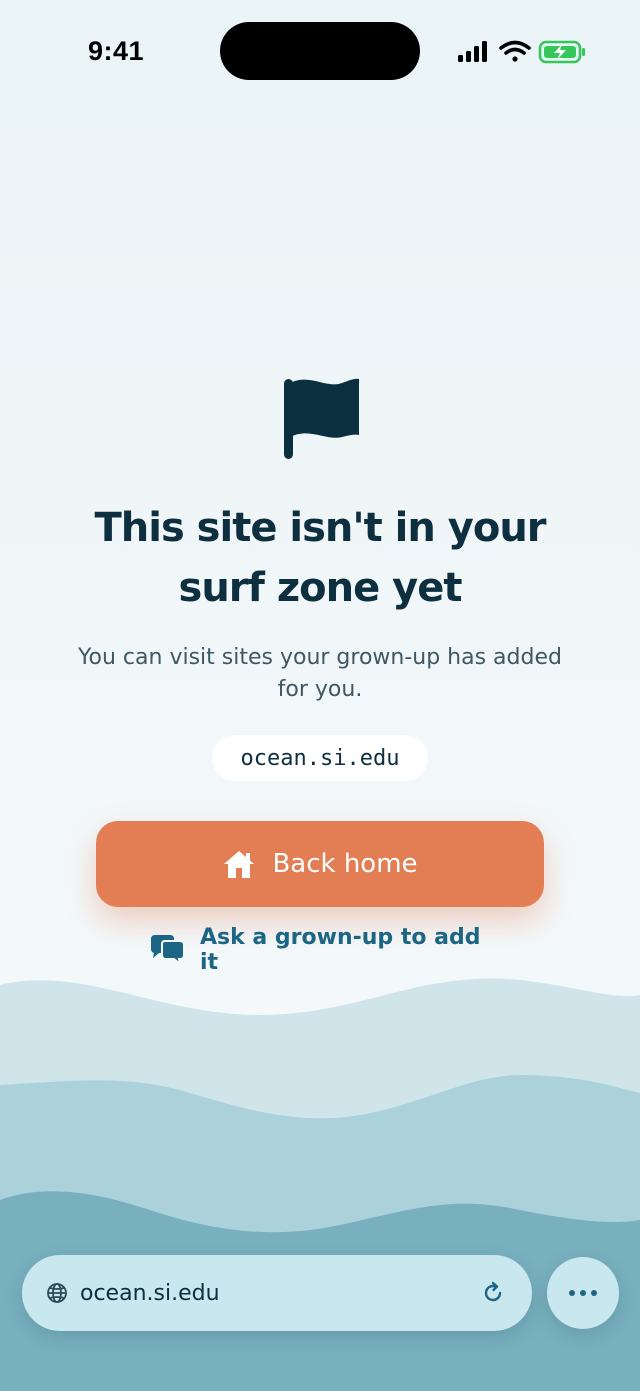 This screenshot has width=640, height=1391. Describe the element at coordinates (515, 51) in the screenshot. I see `wifi-icon` at that location.